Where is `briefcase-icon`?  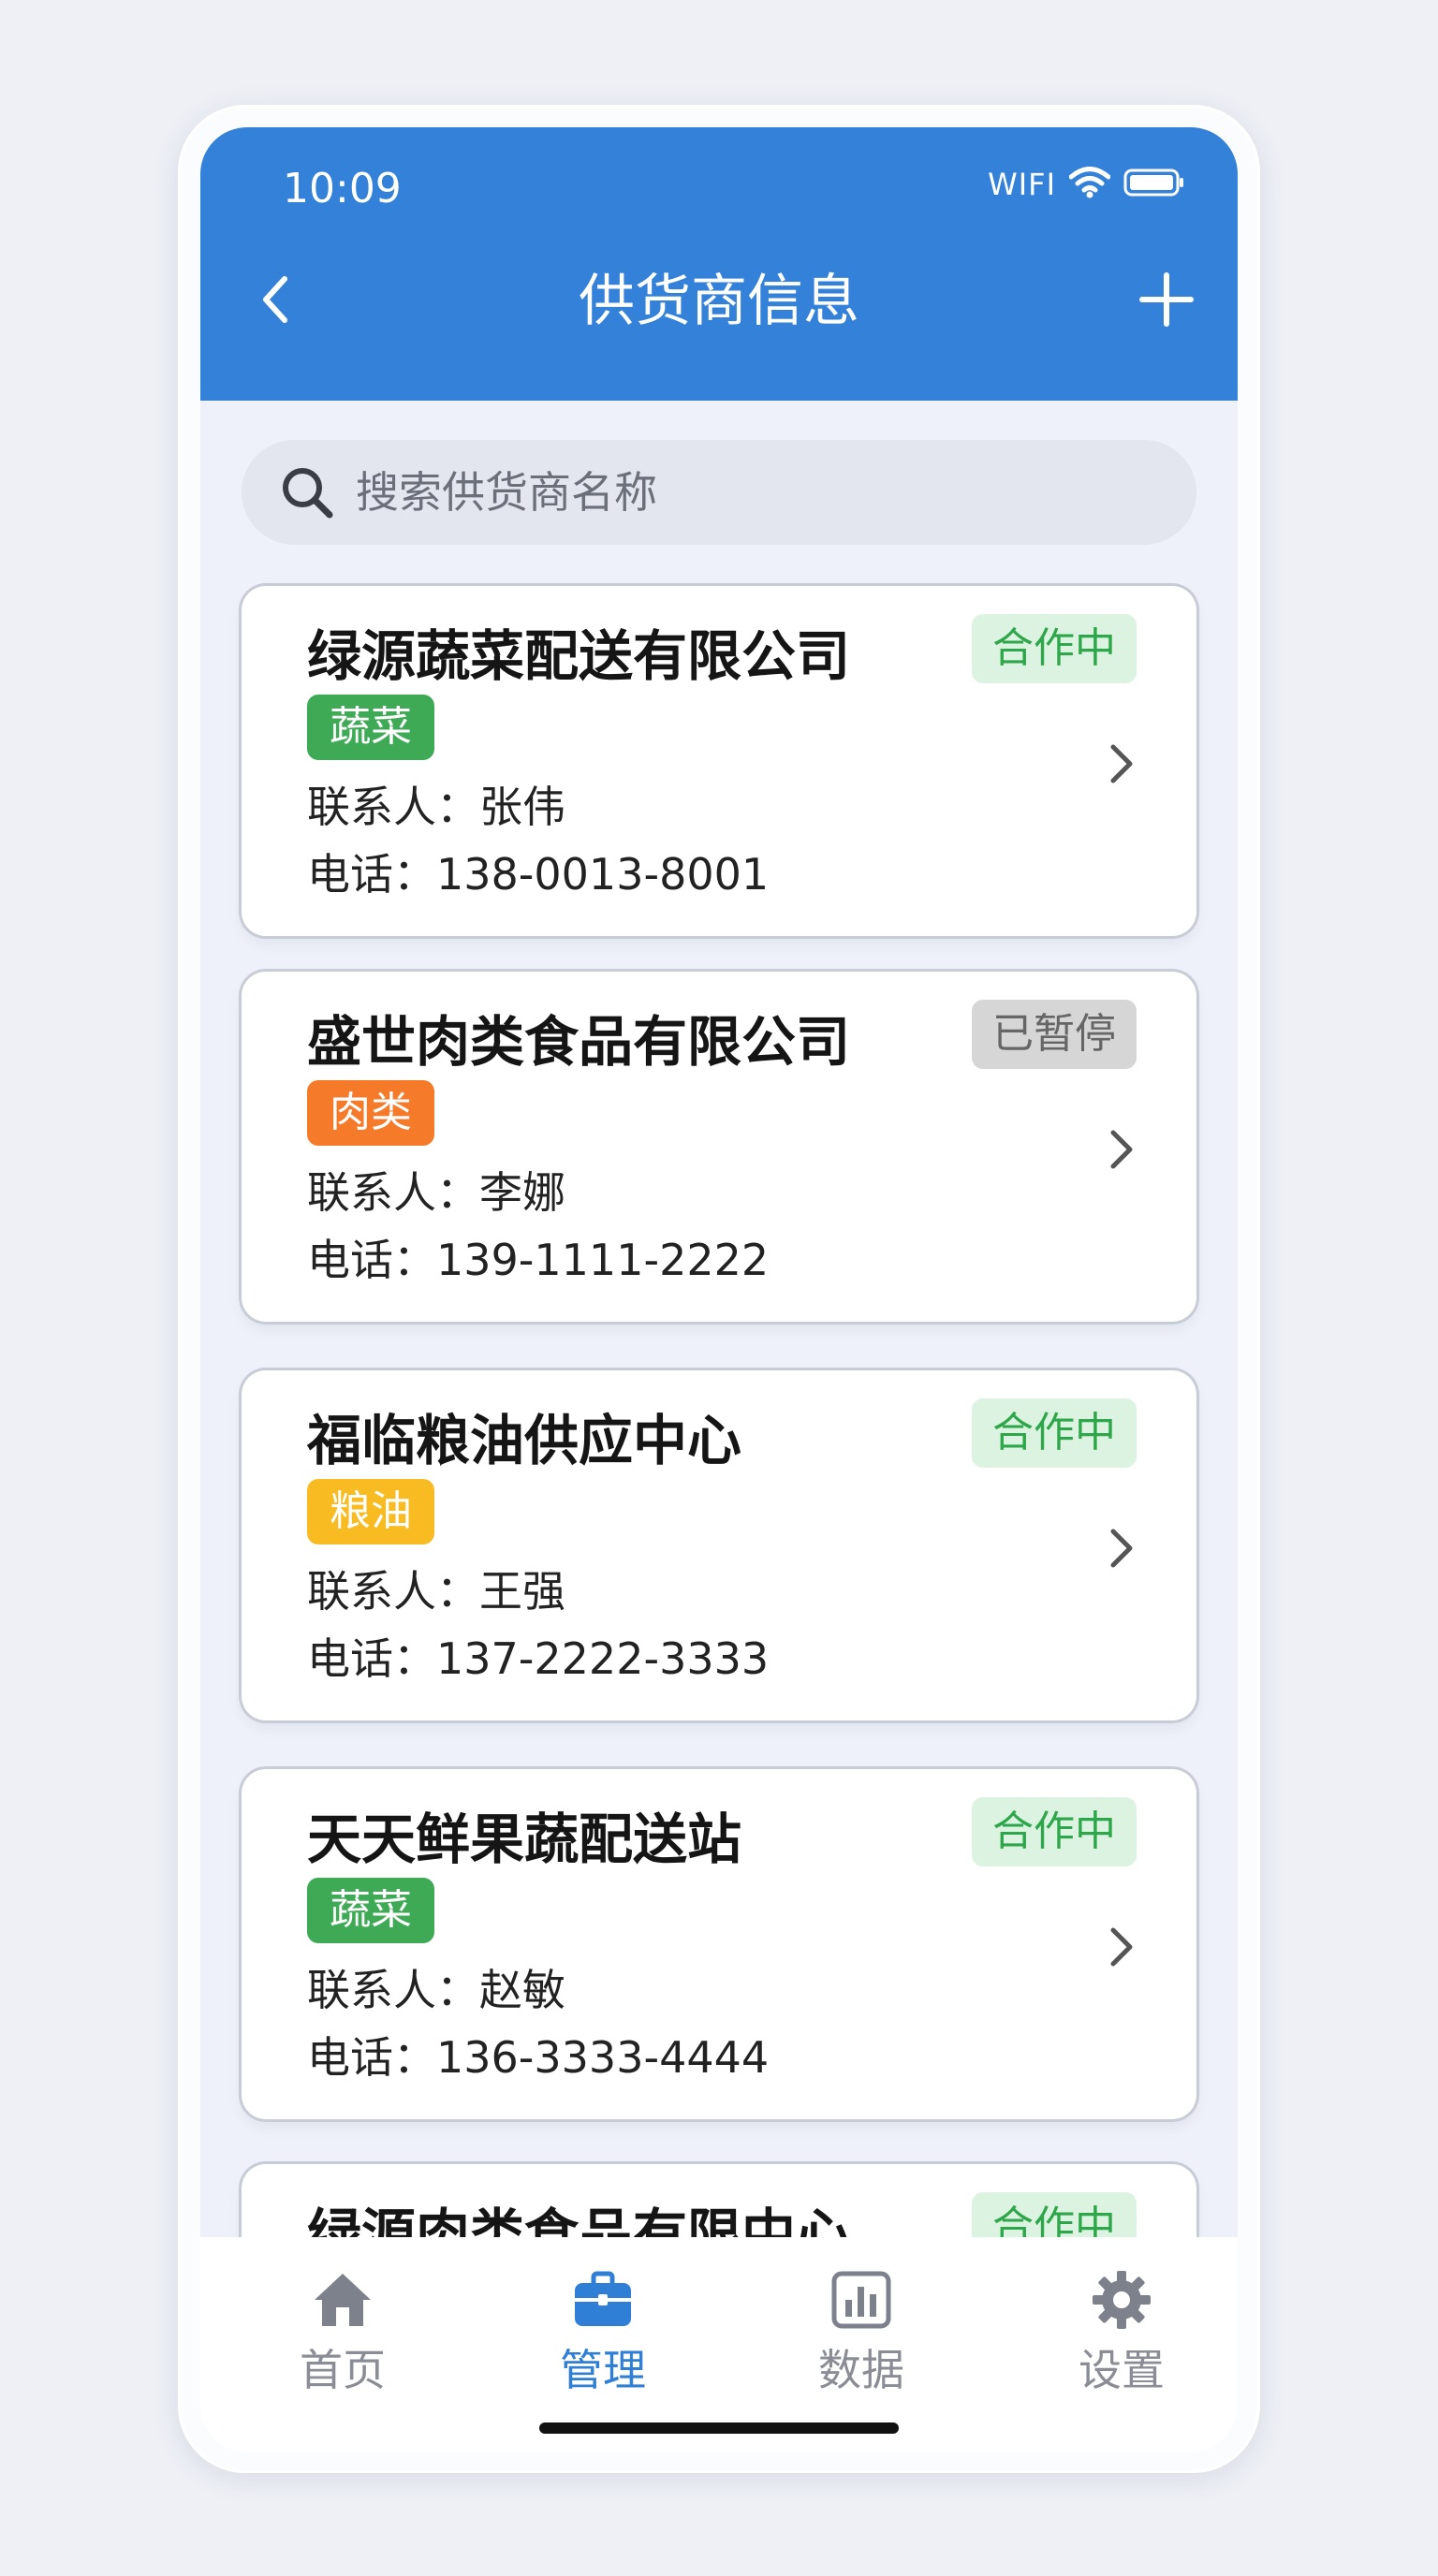 briefcase-icon is located at coordinates (603, 2300).